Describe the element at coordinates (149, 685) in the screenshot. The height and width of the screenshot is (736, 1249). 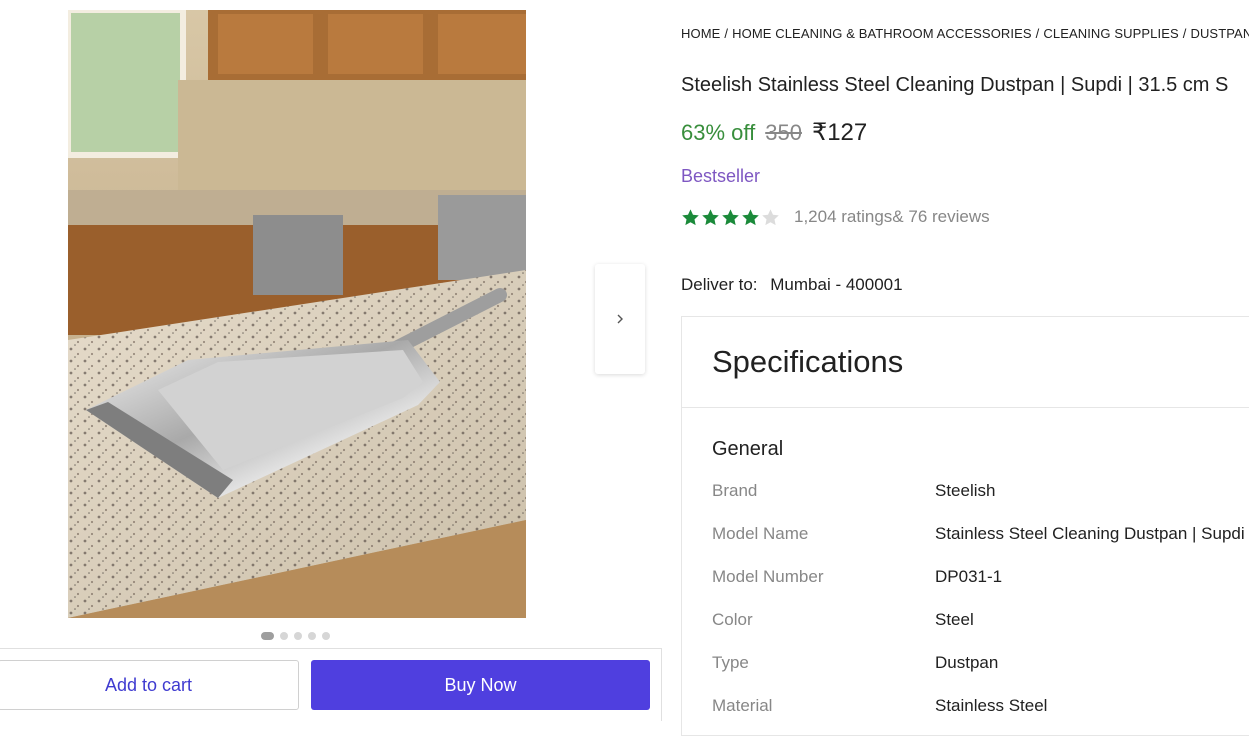
I see `add-to-cart-button: Add to cart` at that location.